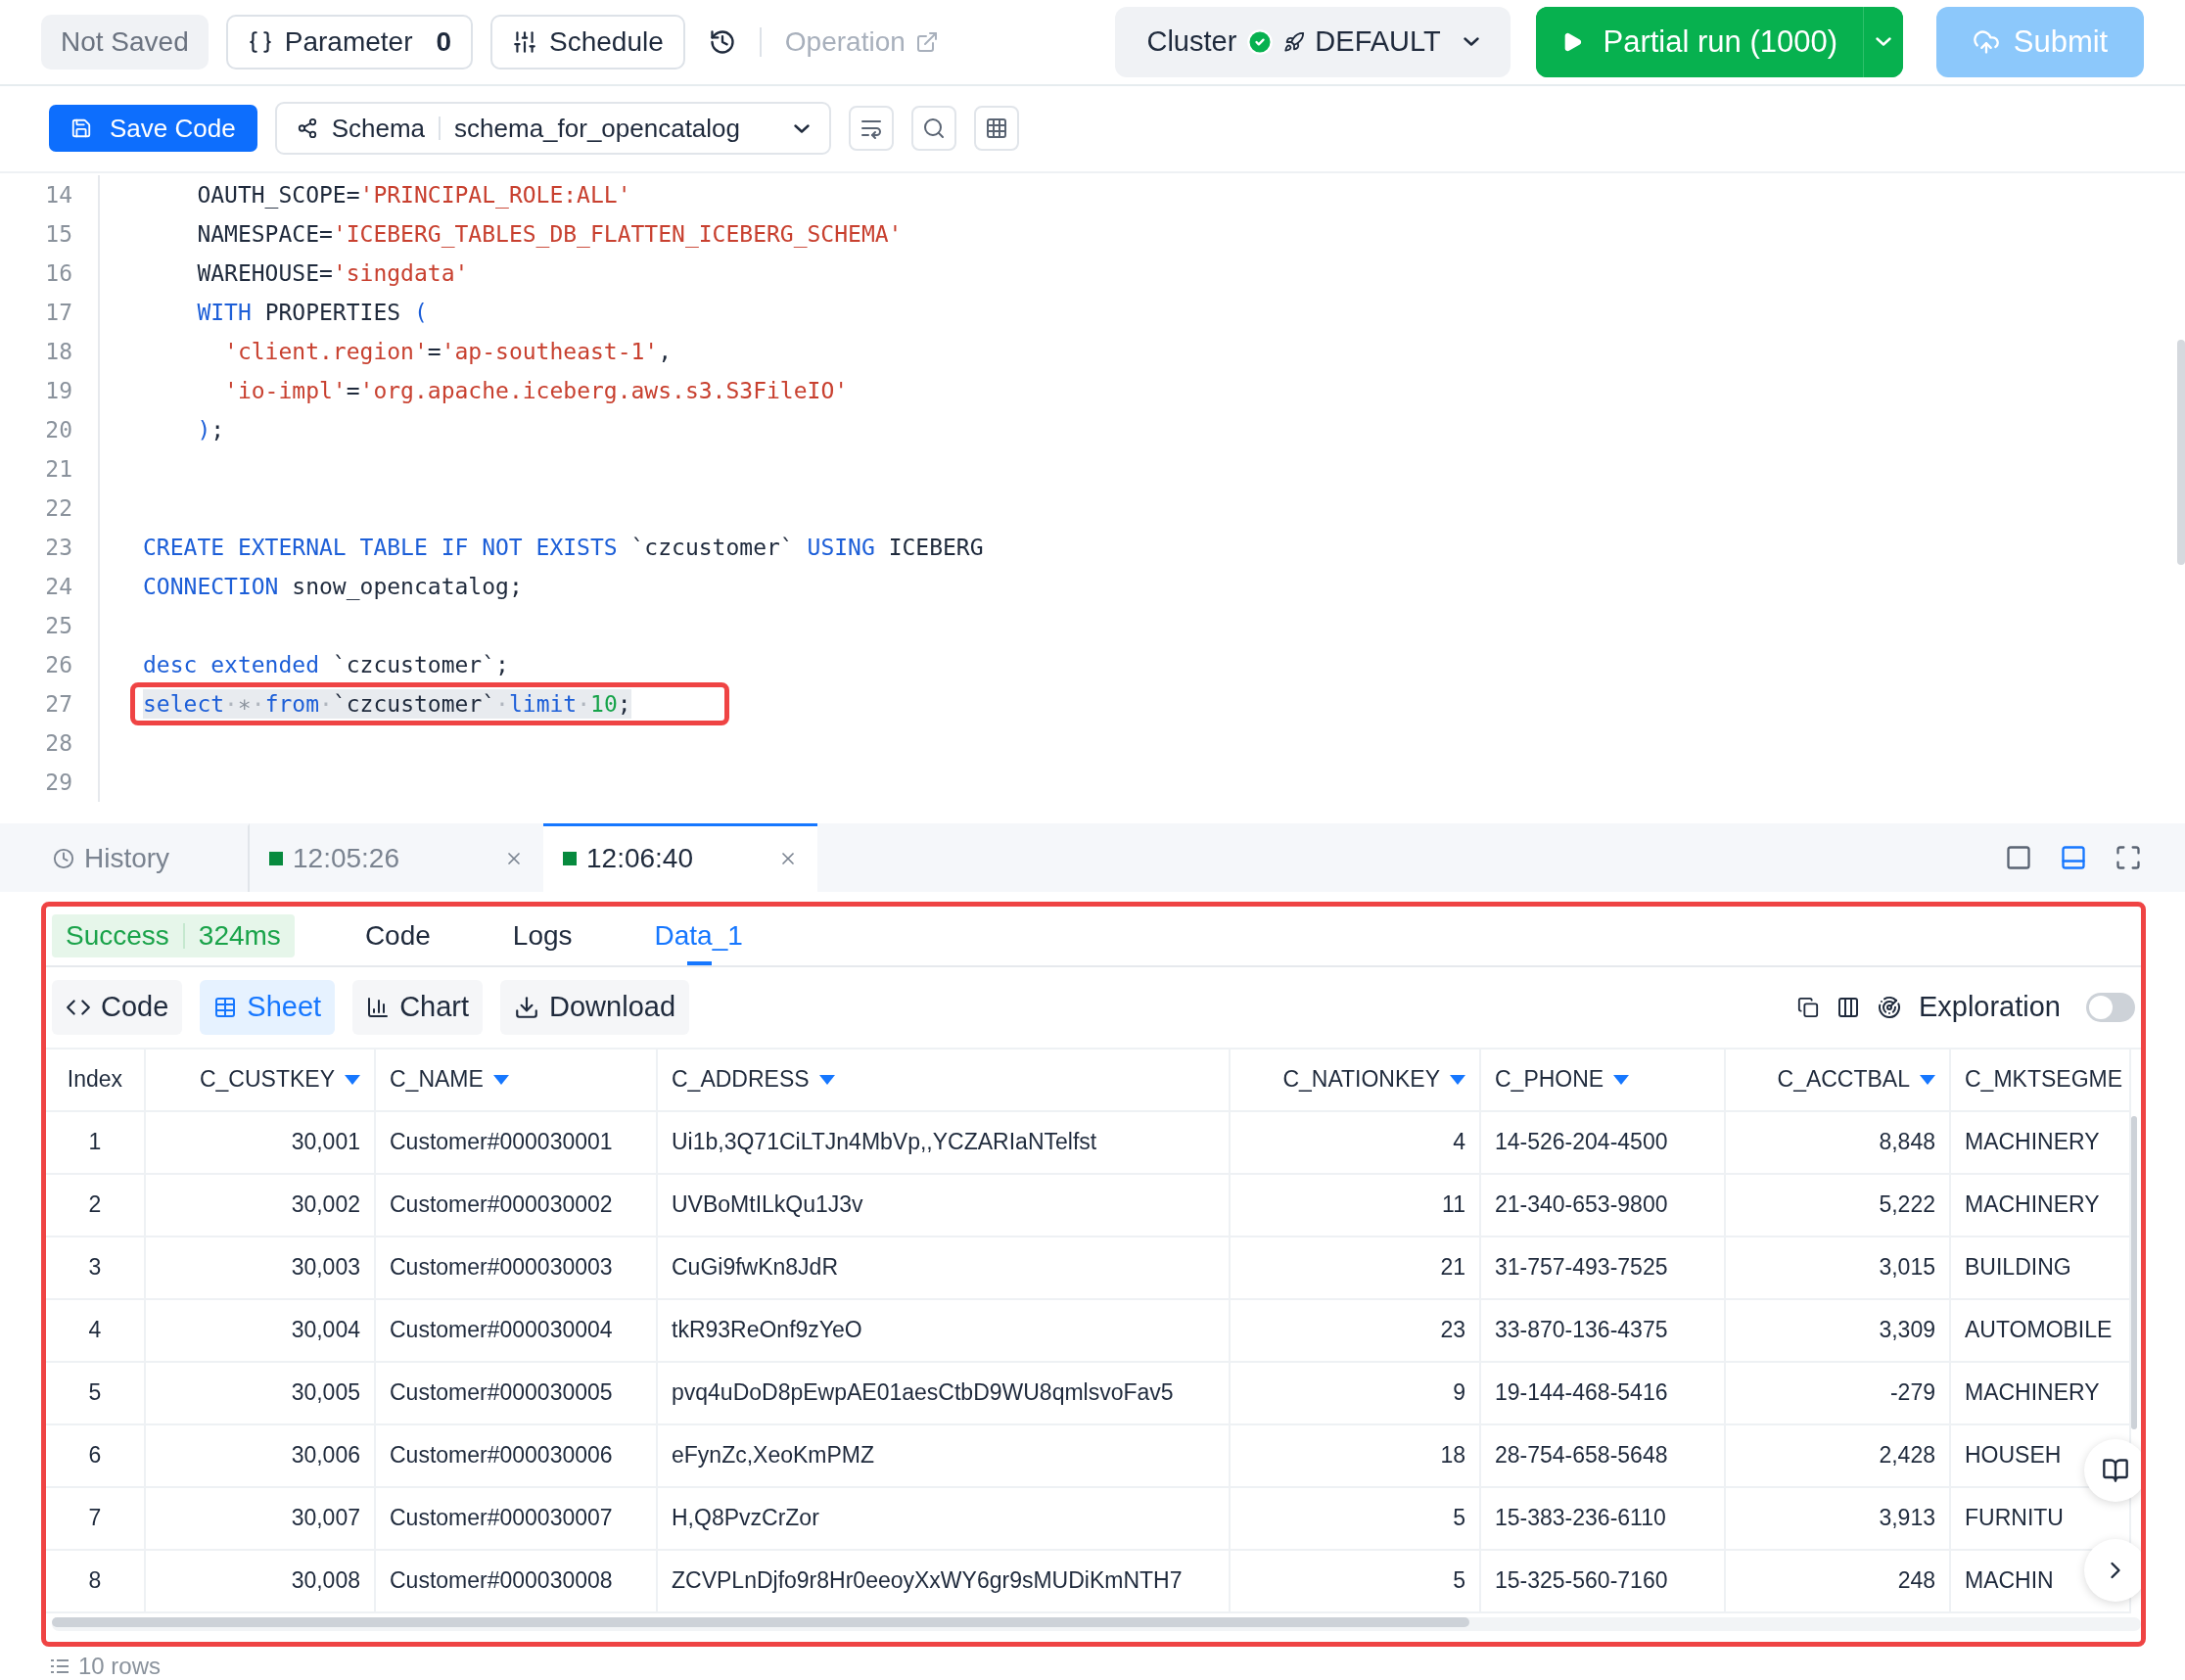 This screenshot has height=1680, width=2185. I want to click on table-cell: 30,008, so click(261, 1581).